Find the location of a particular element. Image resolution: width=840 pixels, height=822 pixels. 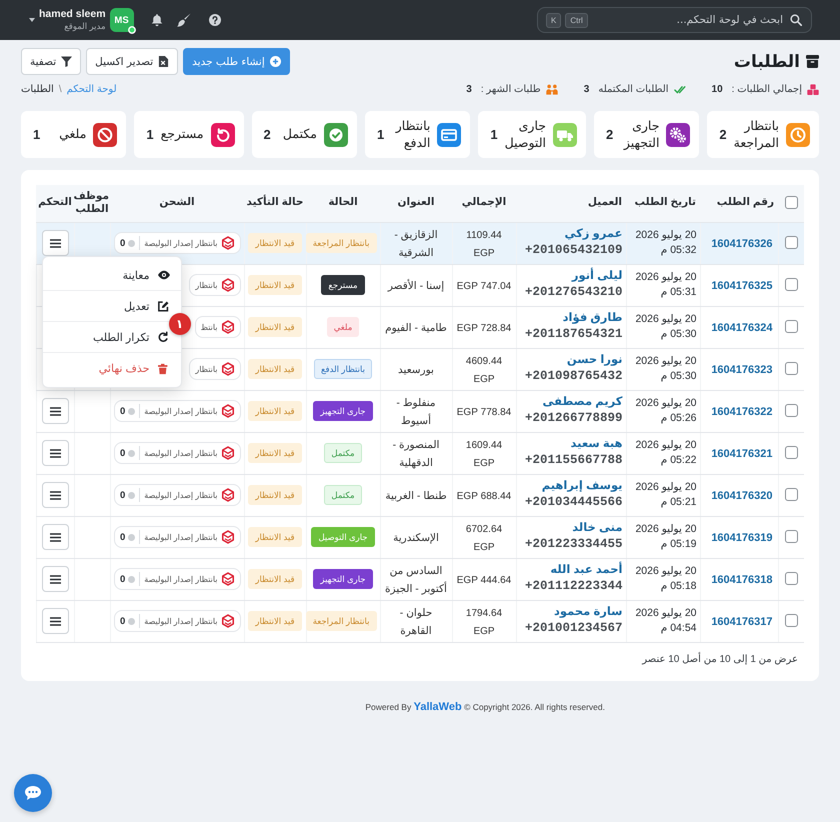

shortcut-key: Ctrl is located at coordinates (576, 20).